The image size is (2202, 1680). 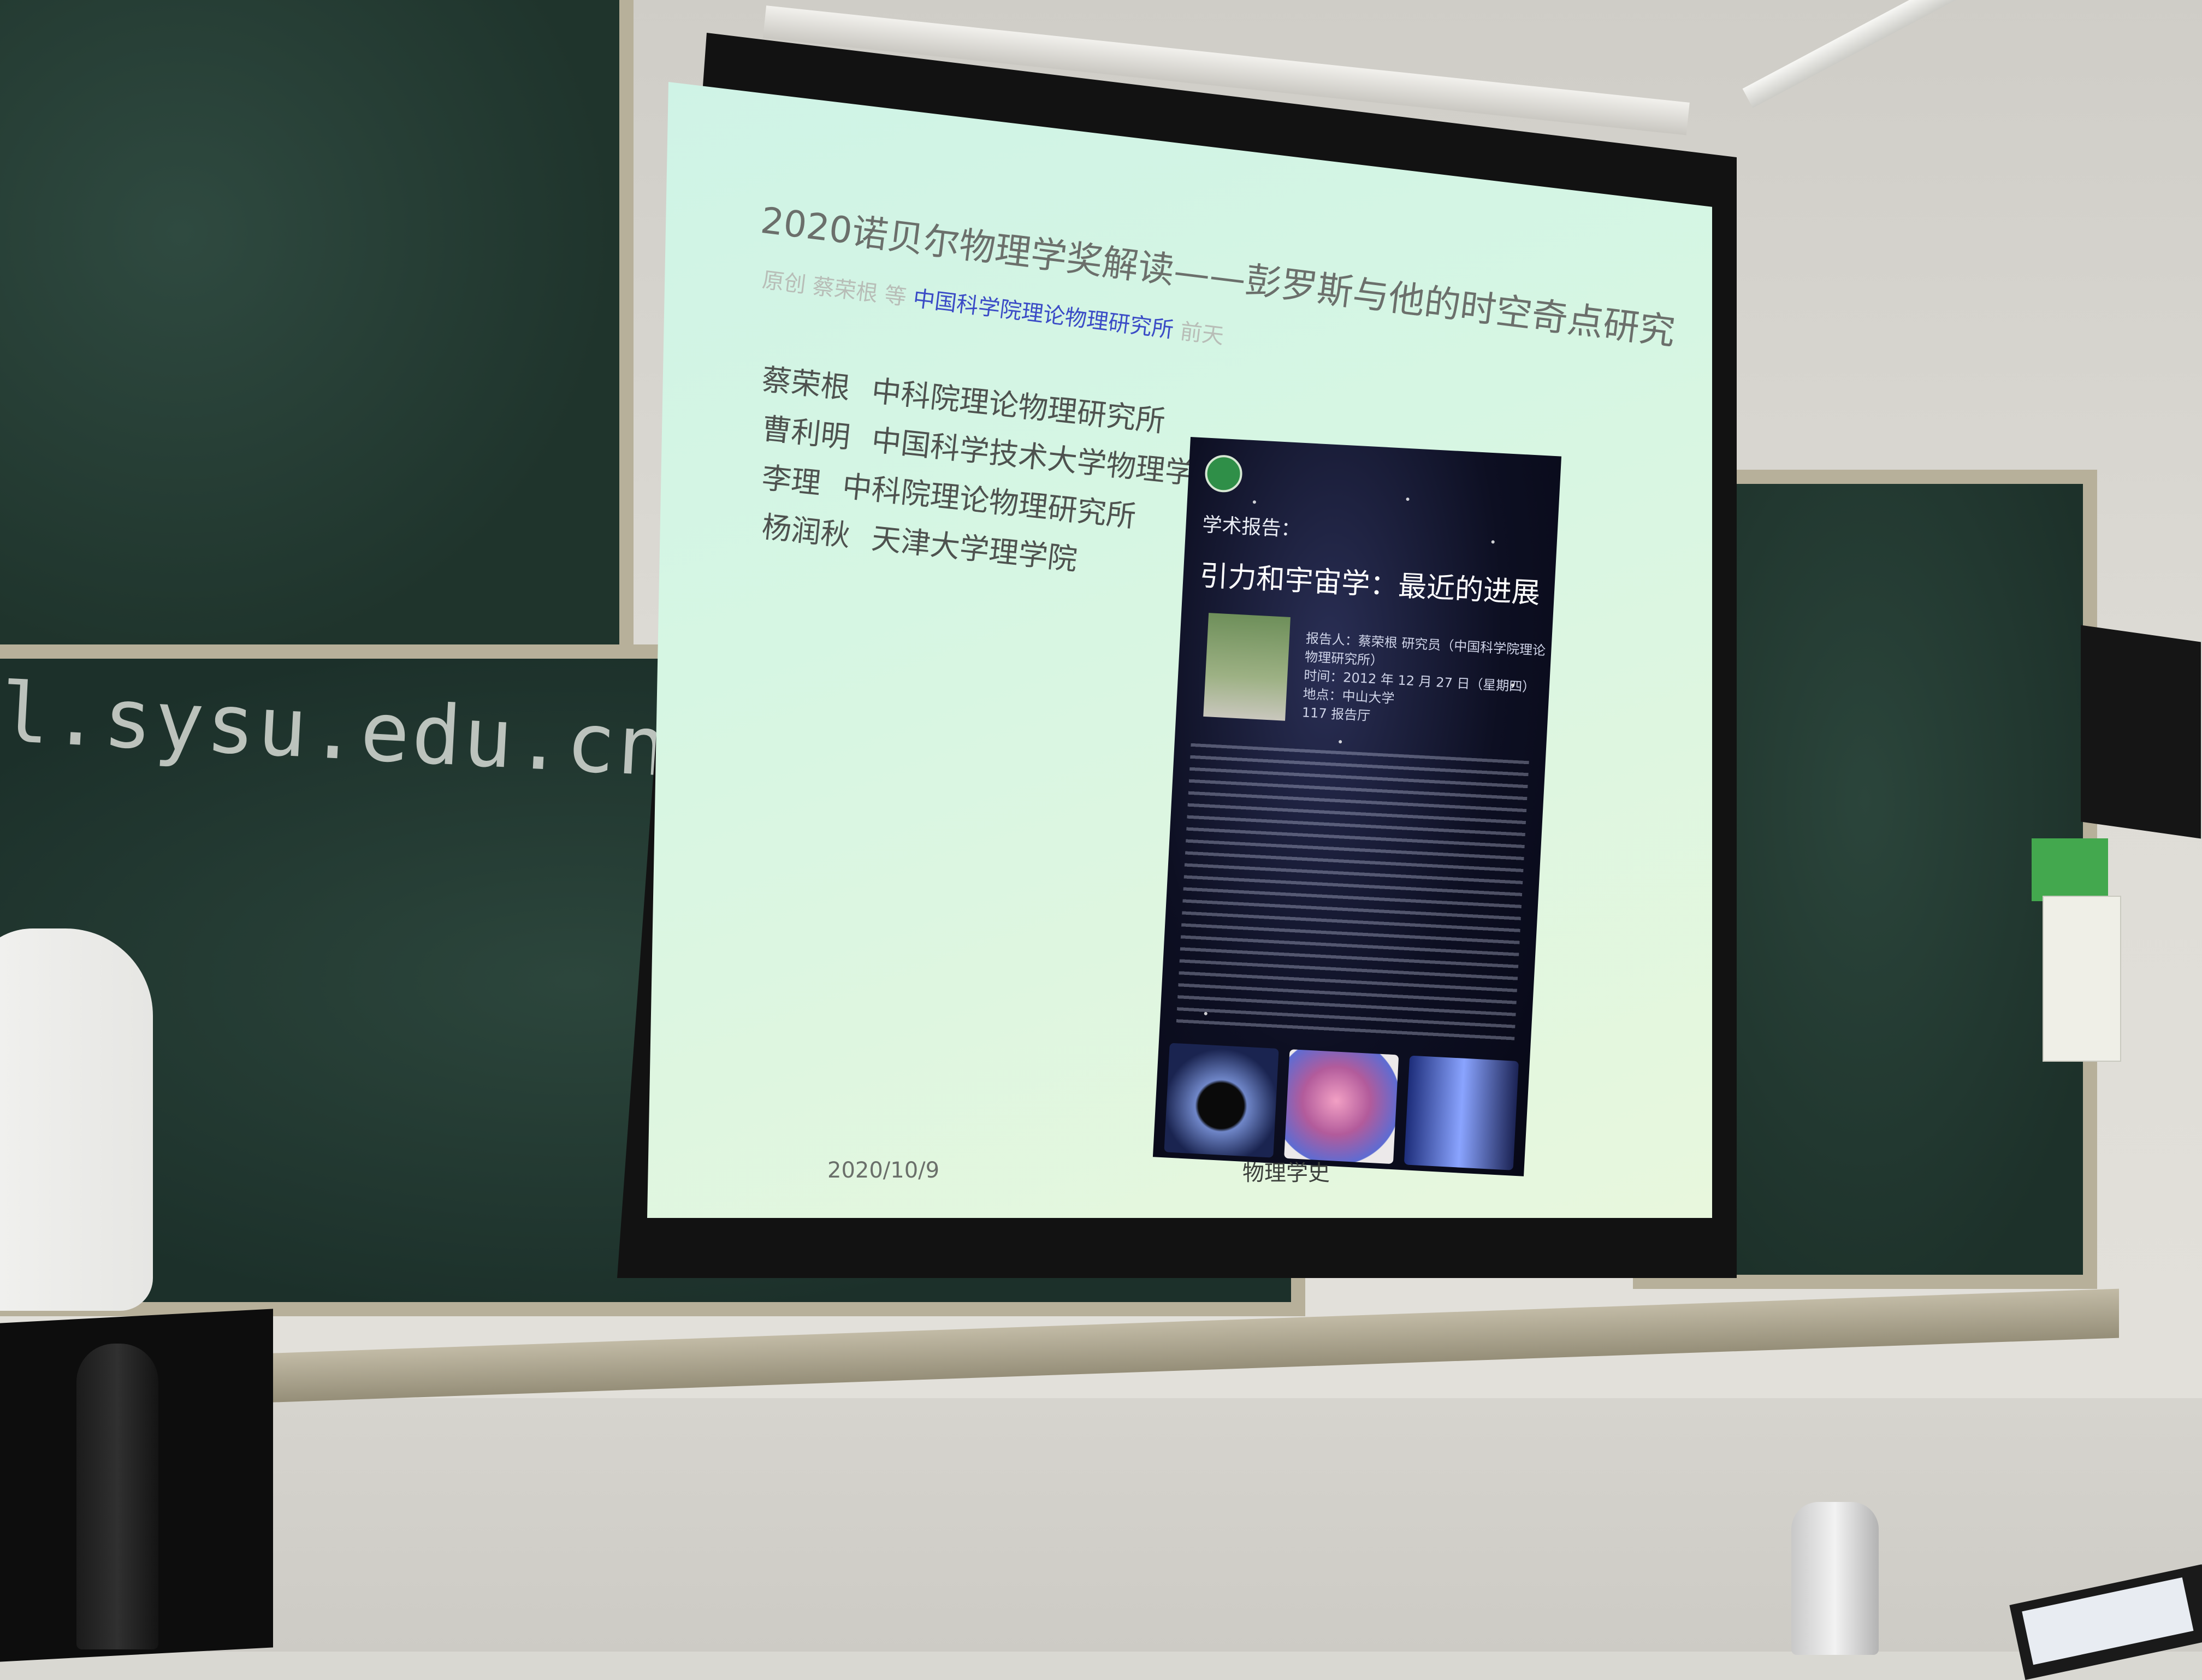 What do you see at coordinates (2082, 979) in the screenshot?
I see `wall-notice` at bounding box center [2082, 979].